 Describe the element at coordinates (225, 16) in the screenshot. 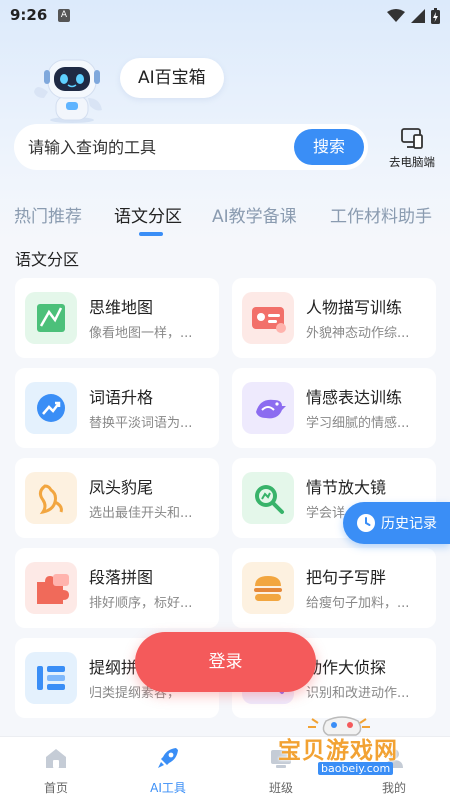

I see `status-bar: 9:26 A` at that location.